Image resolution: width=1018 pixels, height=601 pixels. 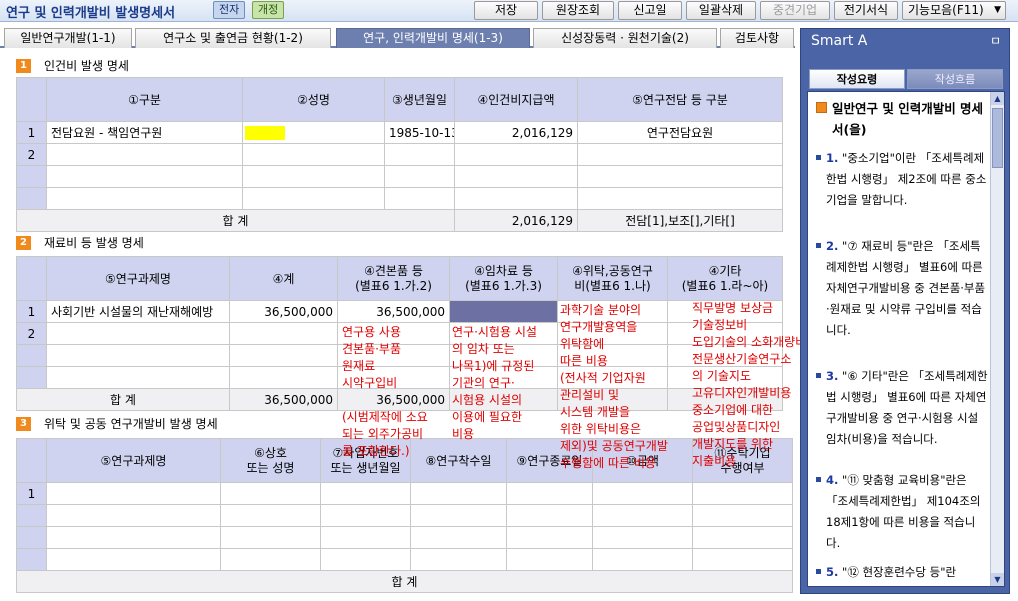 What do you see at coordinates (795, 10) in the screenshot?
I see `midsize-company-button: 중견기업` at bounding box center [795, 10].